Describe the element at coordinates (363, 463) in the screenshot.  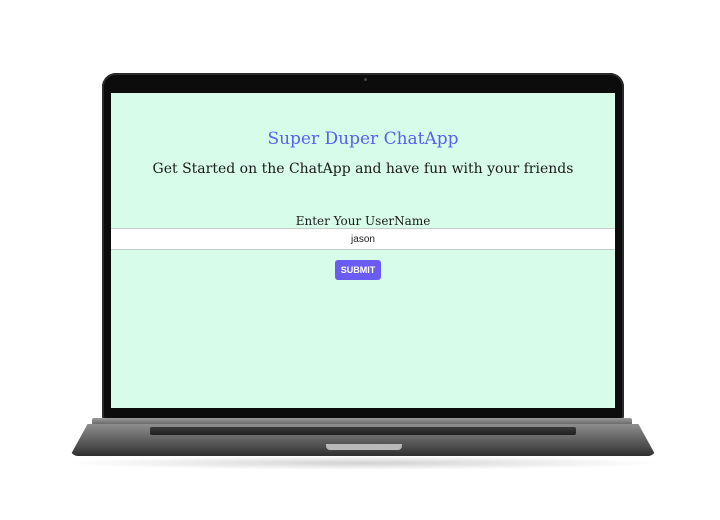
I see `laptop-shadow` at that location.